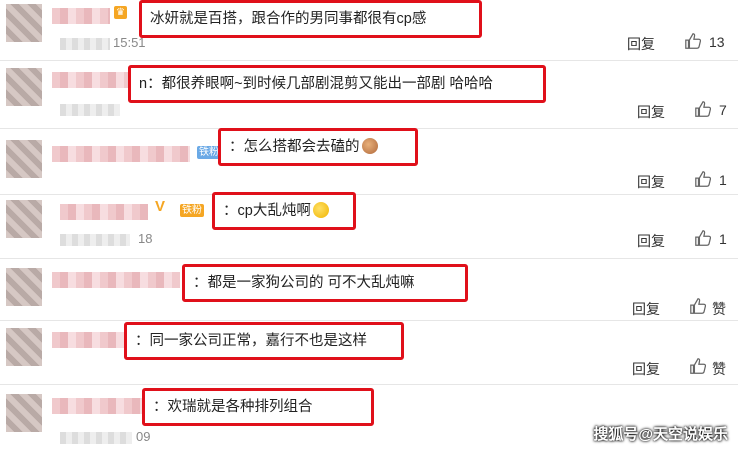  Describe the element at coordinates (320, 210) in the screenshot. I see `shh-emoji-icon` at that location.